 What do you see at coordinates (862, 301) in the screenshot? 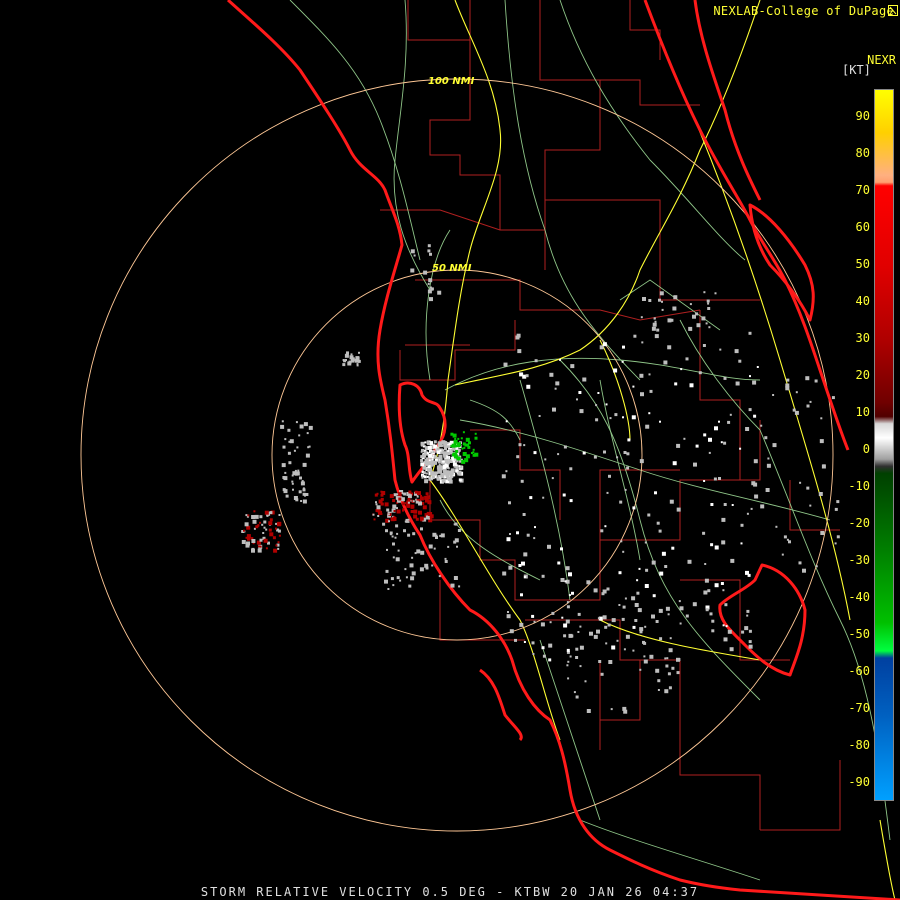
I see `legend-tick: 40` at bounding box center [862, 301].